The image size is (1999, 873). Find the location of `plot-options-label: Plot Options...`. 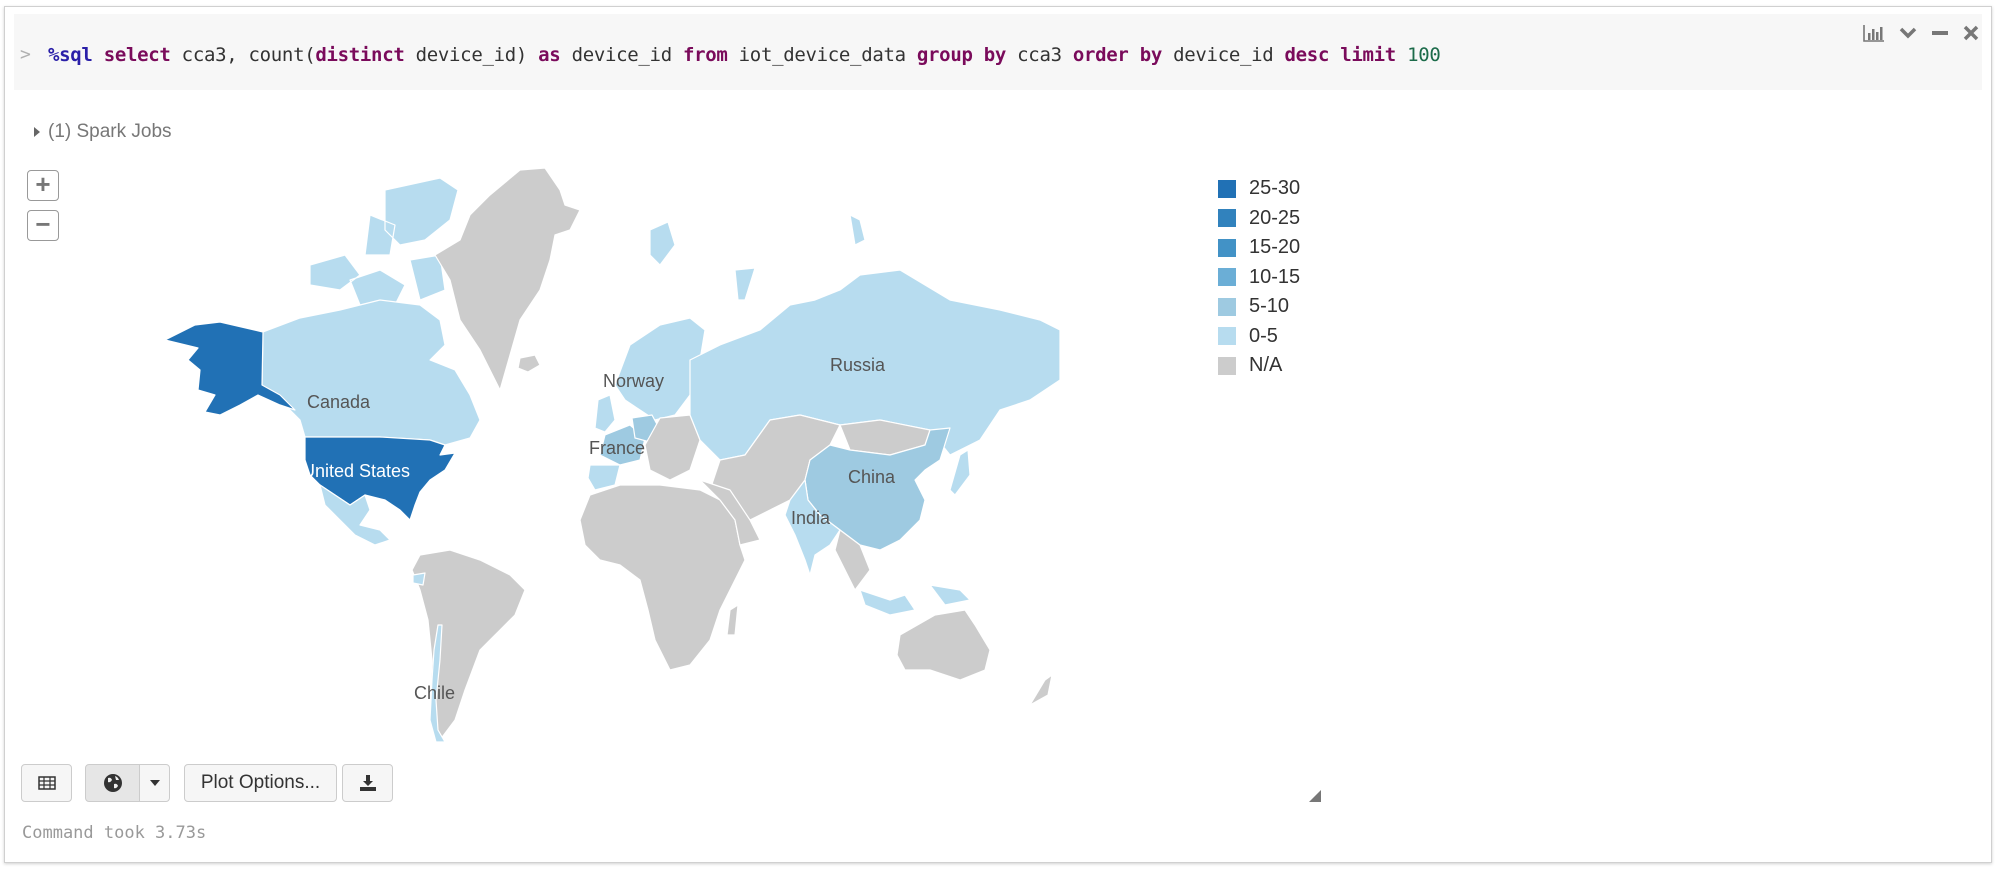

plot-options-label: Plot Options... is located at coordinates (260, 782).